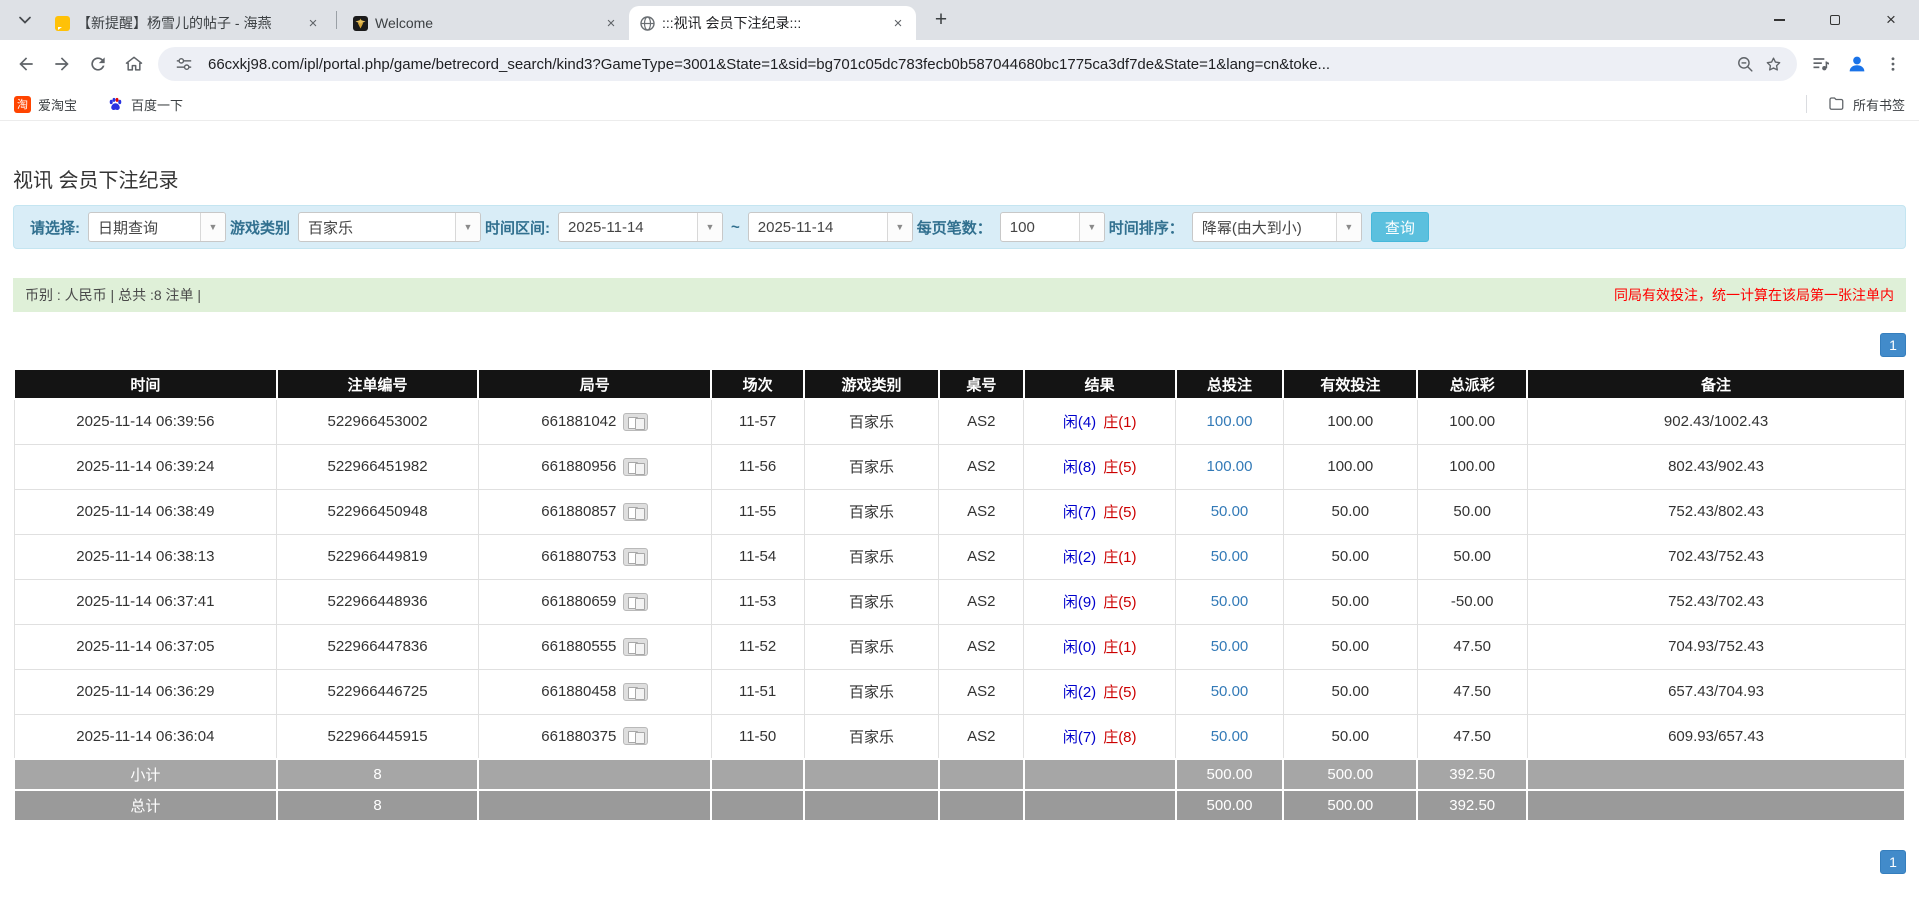 The width and height of the screenshot is (1919, 913). Describe the element at coordinates (145, 104) in the screenshot. I see `bookmark-baidu: 百度一下` at that location.